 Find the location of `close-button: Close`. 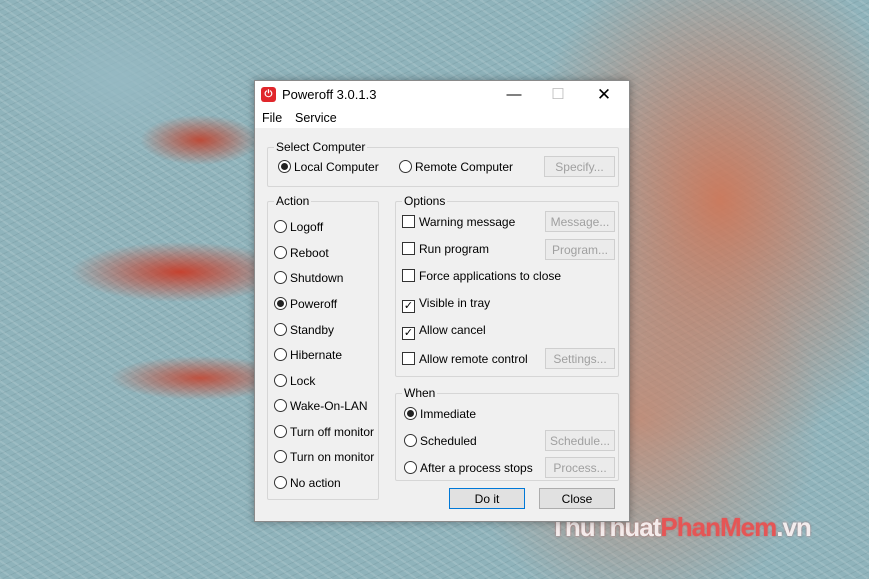

close-button: Close is located at coordinates (577, 498).